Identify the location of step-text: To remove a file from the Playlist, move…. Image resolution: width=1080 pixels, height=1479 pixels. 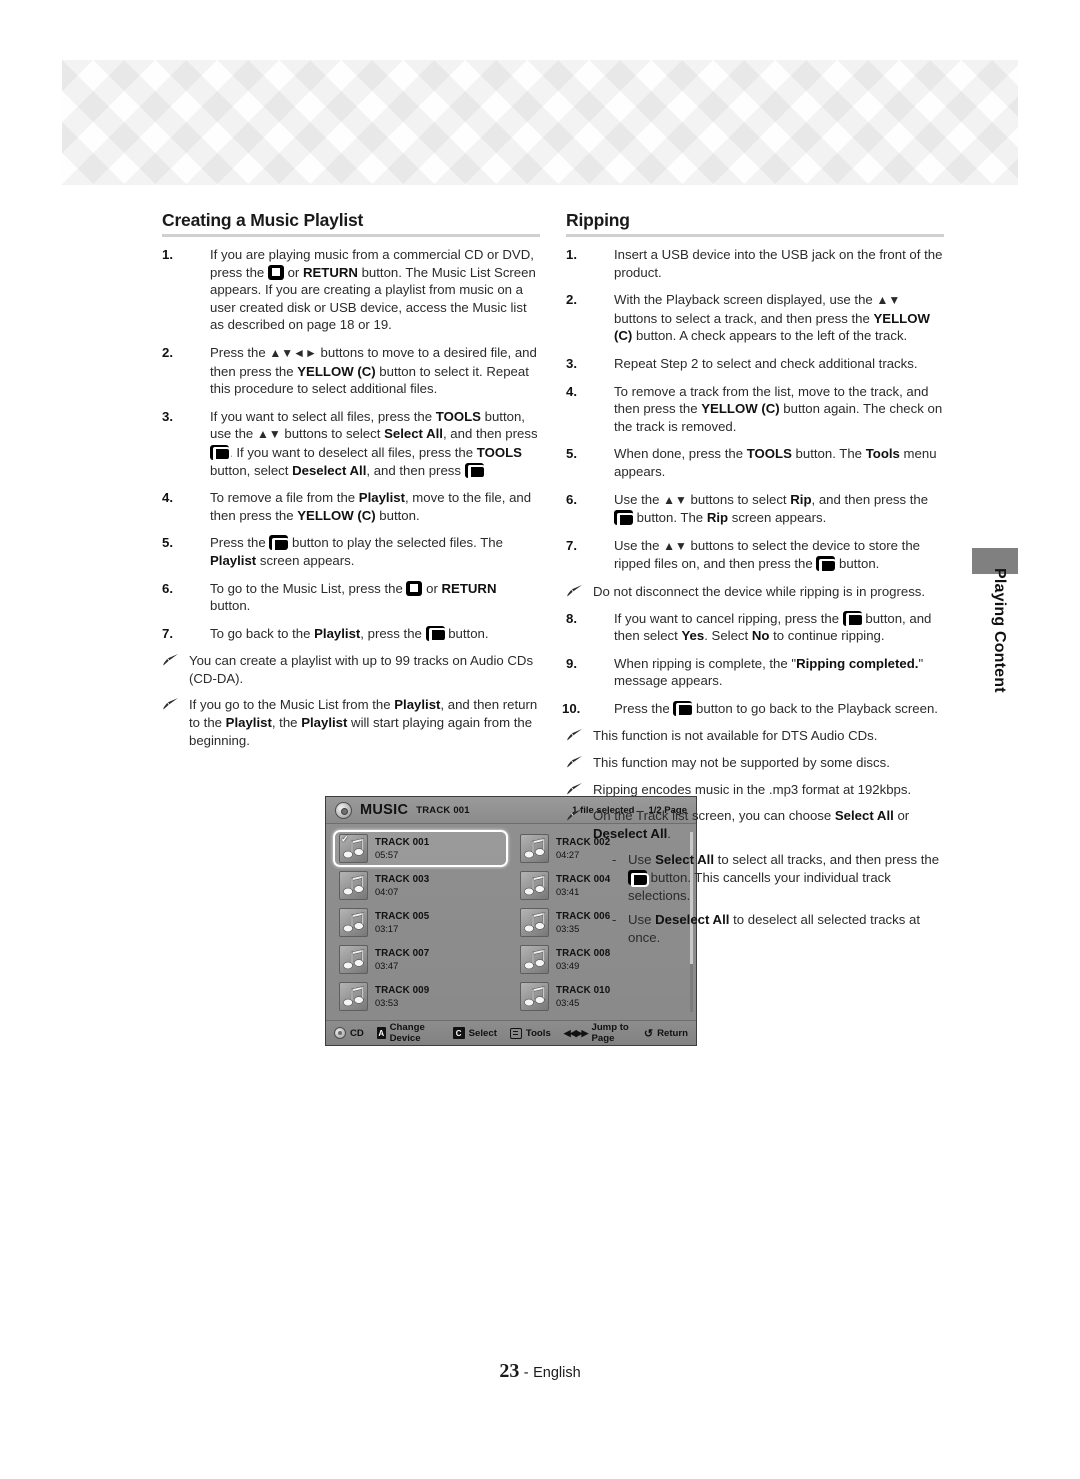
(371, 506).